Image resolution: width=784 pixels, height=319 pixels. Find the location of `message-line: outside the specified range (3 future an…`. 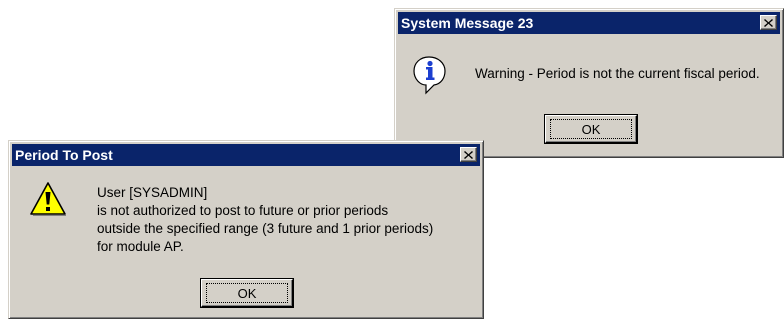

message-line: outside the specified range (3 future an… is located at coordinates (265, 228).